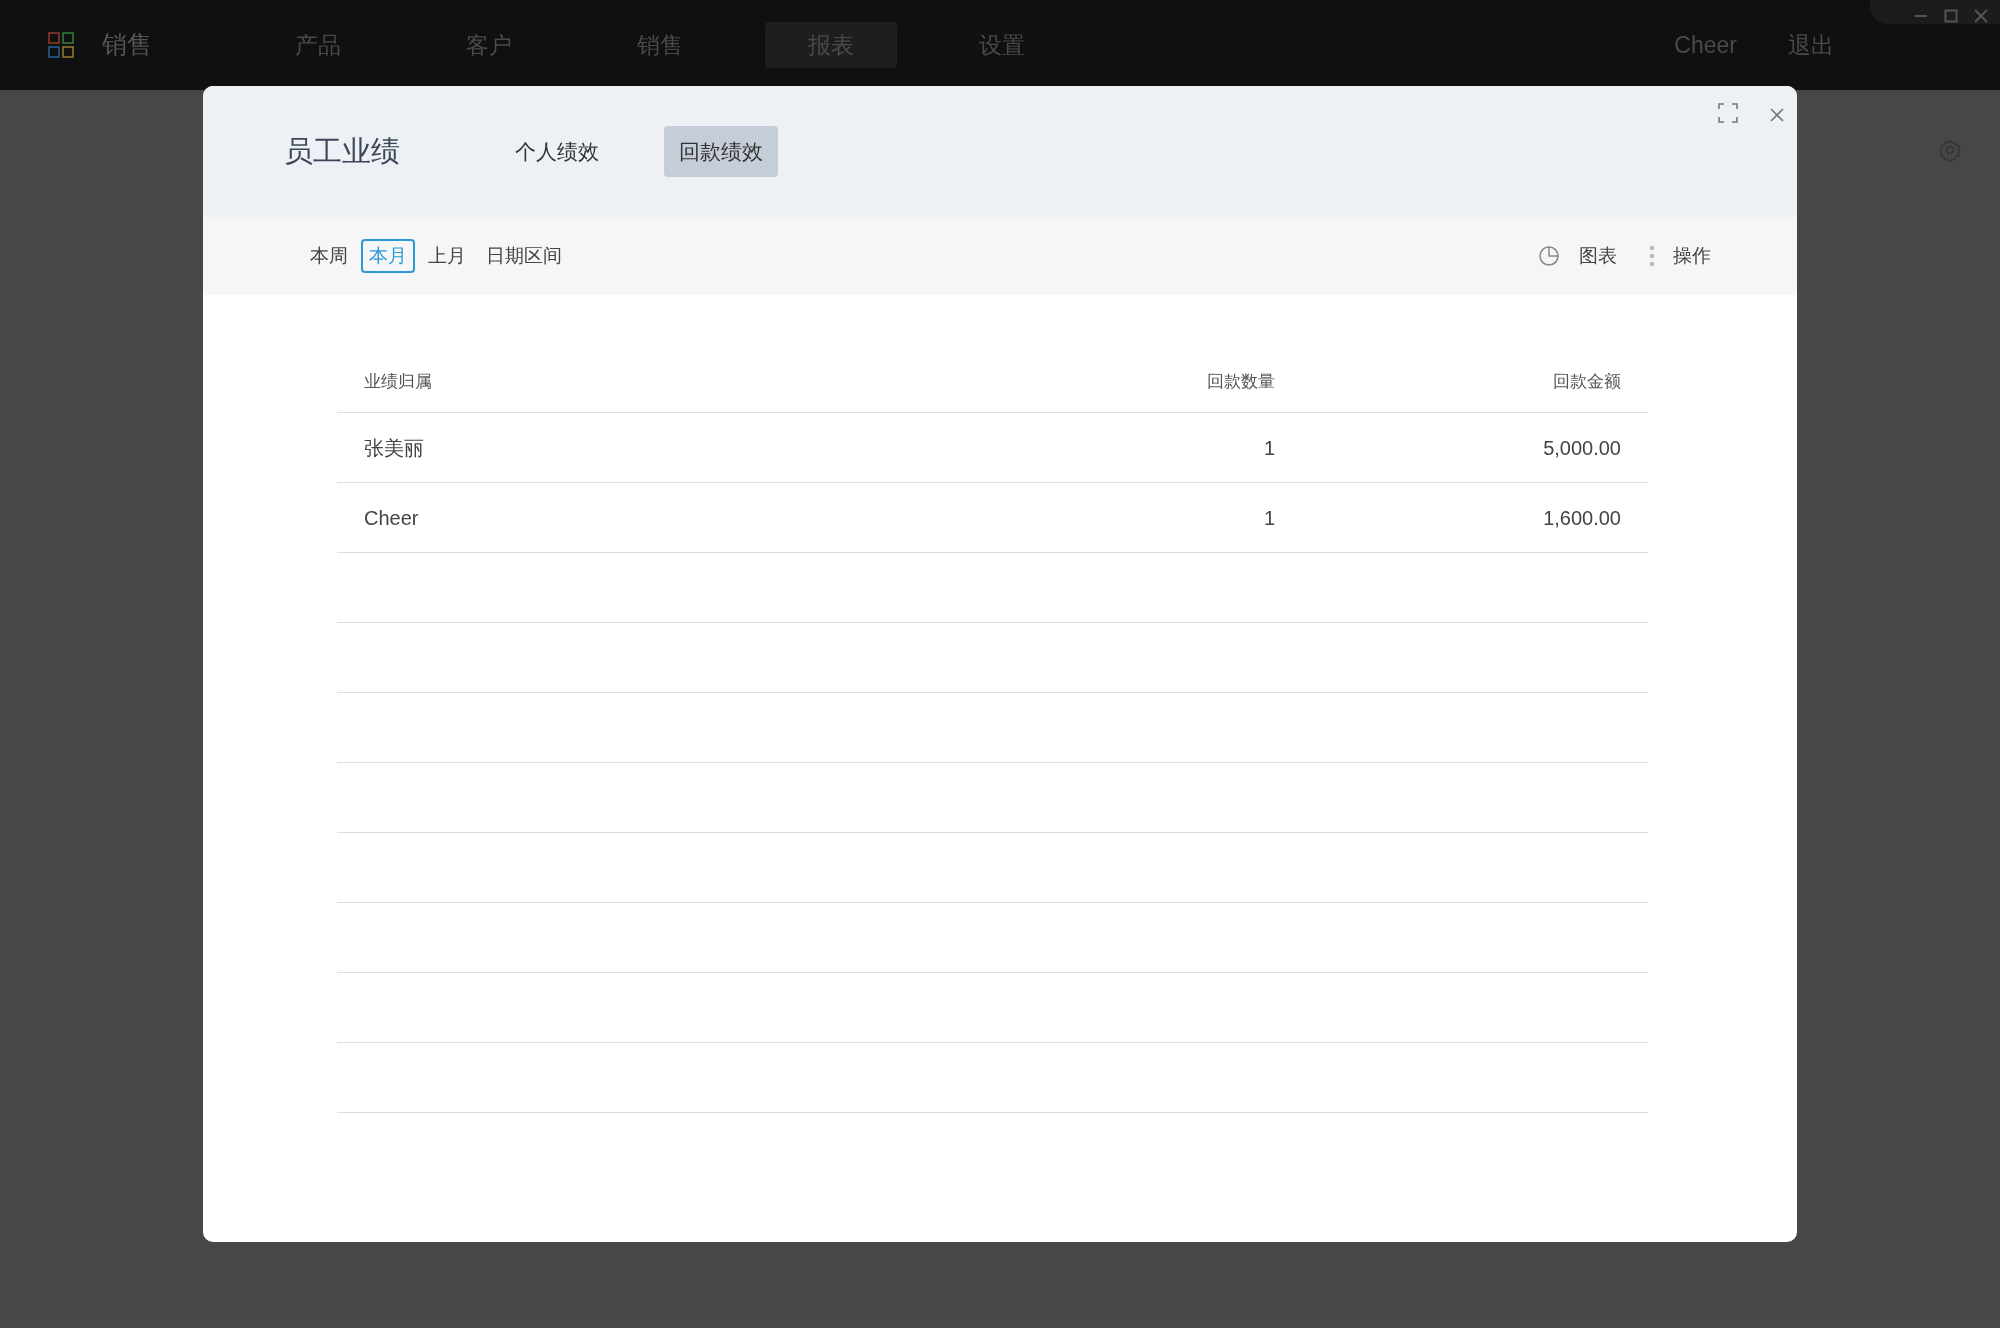 Image resolution: width=2000 pixels, height=1328 pixels. Describe the element at coordinates (557, 151) in the screenshot. I see `report-tab: 个人绩效` at that location.